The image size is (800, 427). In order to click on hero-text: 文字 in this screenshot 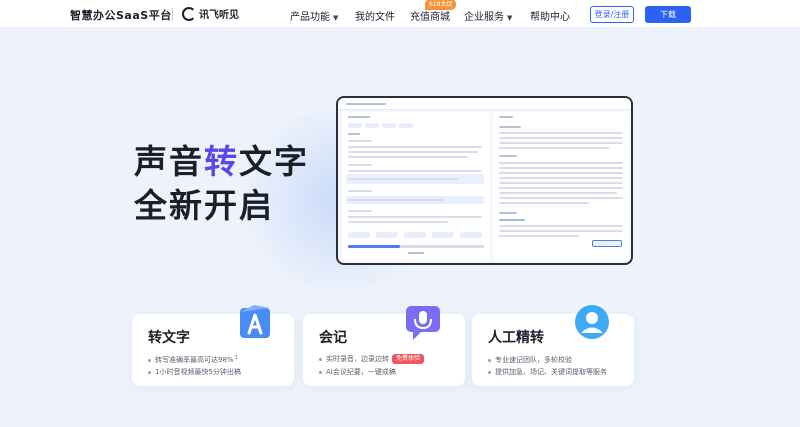, I will do `click(274, 161)`.